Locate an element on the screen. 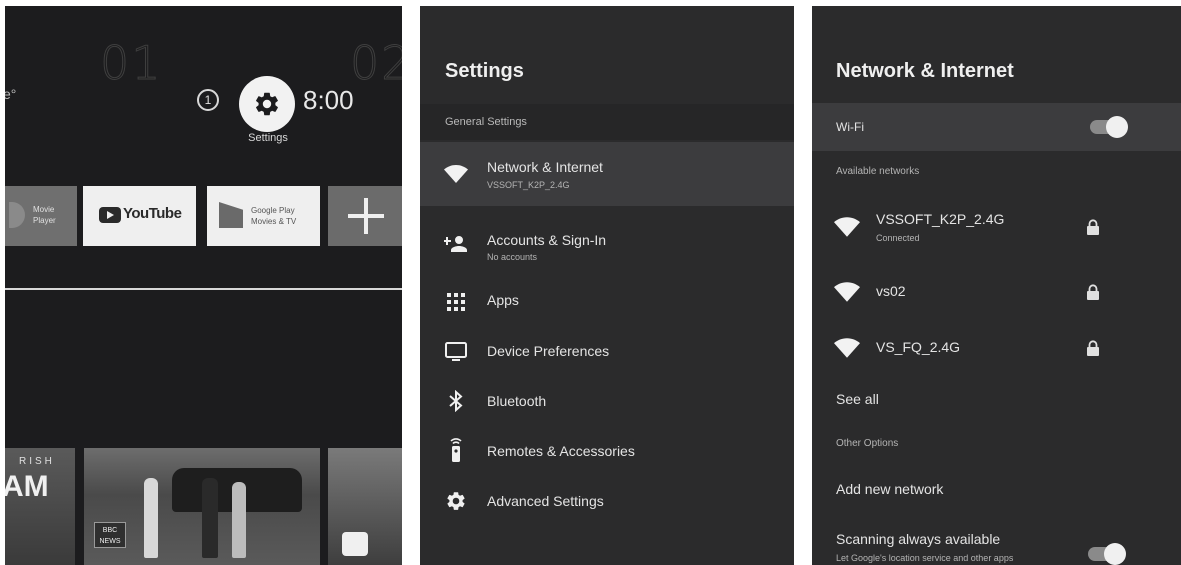  remote-icon is located at coordinates (456, 449).